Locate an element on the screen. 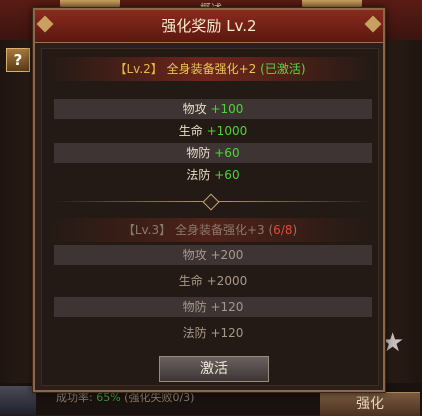 Image resolution: width=422 pixels, height=416 pixels. divider-diamond-icon is located at coordinates (211, 202).